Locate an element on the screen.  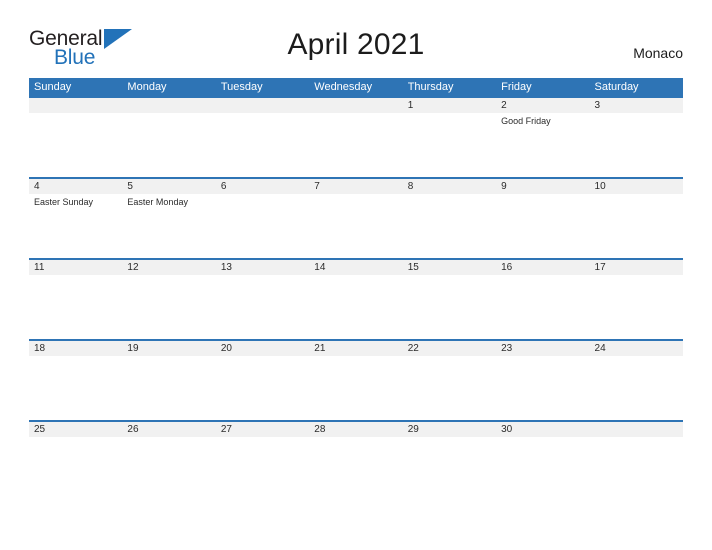
day-number-band: 1 2 3 is located at coordinates (356, 104).